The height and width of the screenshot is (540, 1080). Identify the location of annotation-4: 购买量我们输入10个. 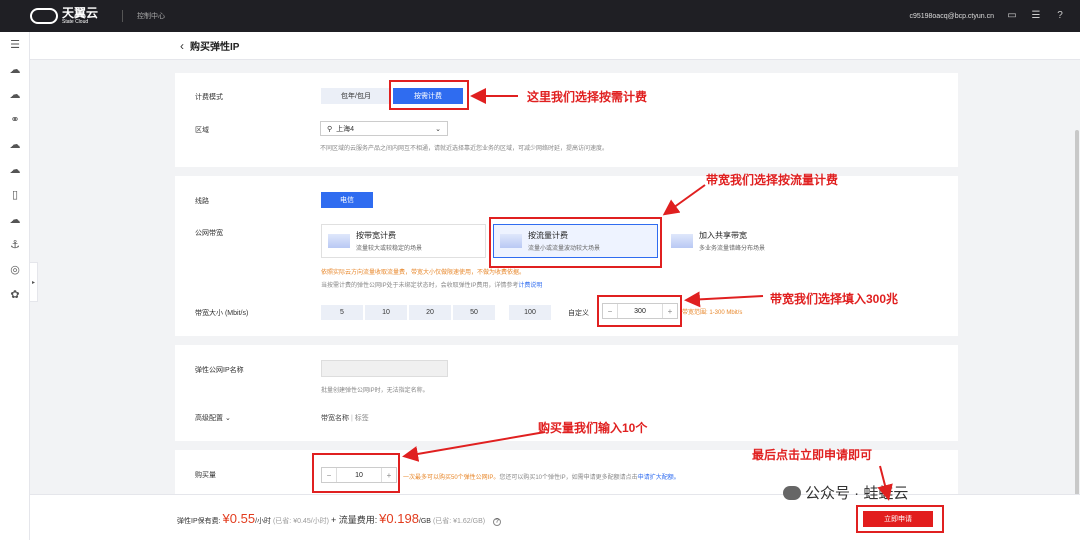
(593, 428).